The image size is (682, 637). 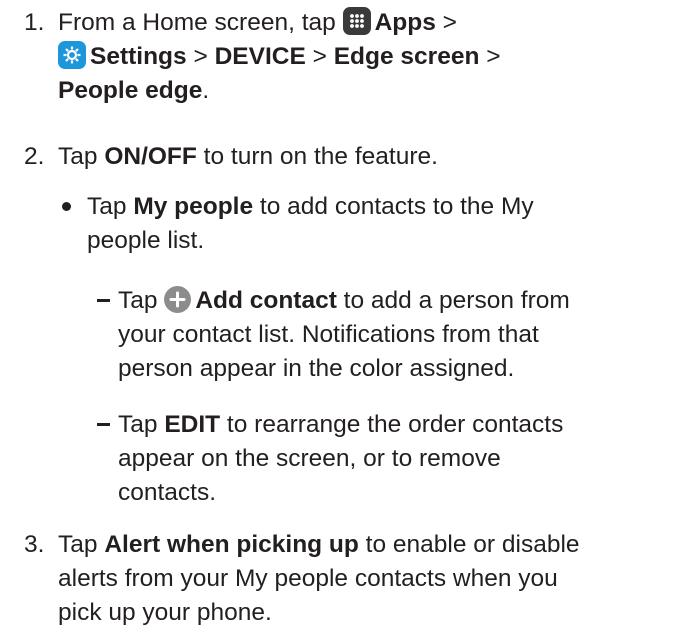 I want to click on step-text: Tap ON/OFF to turn on the feature., so click(x=368, y=157).